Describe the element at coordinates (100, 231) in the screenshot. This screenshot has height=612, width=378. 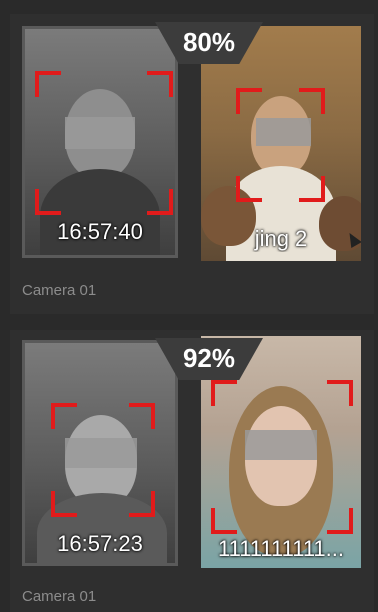
I see `capture-time: 16:57:40` at that location.